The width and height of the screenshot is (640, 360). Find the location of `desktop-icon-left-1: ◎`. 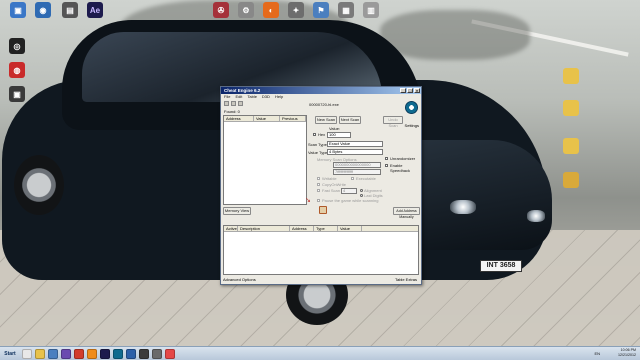

desktop-icon-left-1: ◎ is located at coordinates (17, 46).